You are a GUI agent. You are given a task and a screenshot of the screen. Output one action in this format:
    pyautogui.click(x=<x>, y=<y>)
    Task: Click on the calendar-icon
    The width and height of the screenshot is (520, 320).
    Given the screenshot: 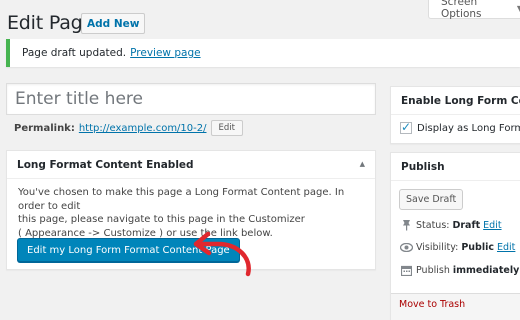 What is the action you would take?
    pyautogui.click(x=406, y=270)
    